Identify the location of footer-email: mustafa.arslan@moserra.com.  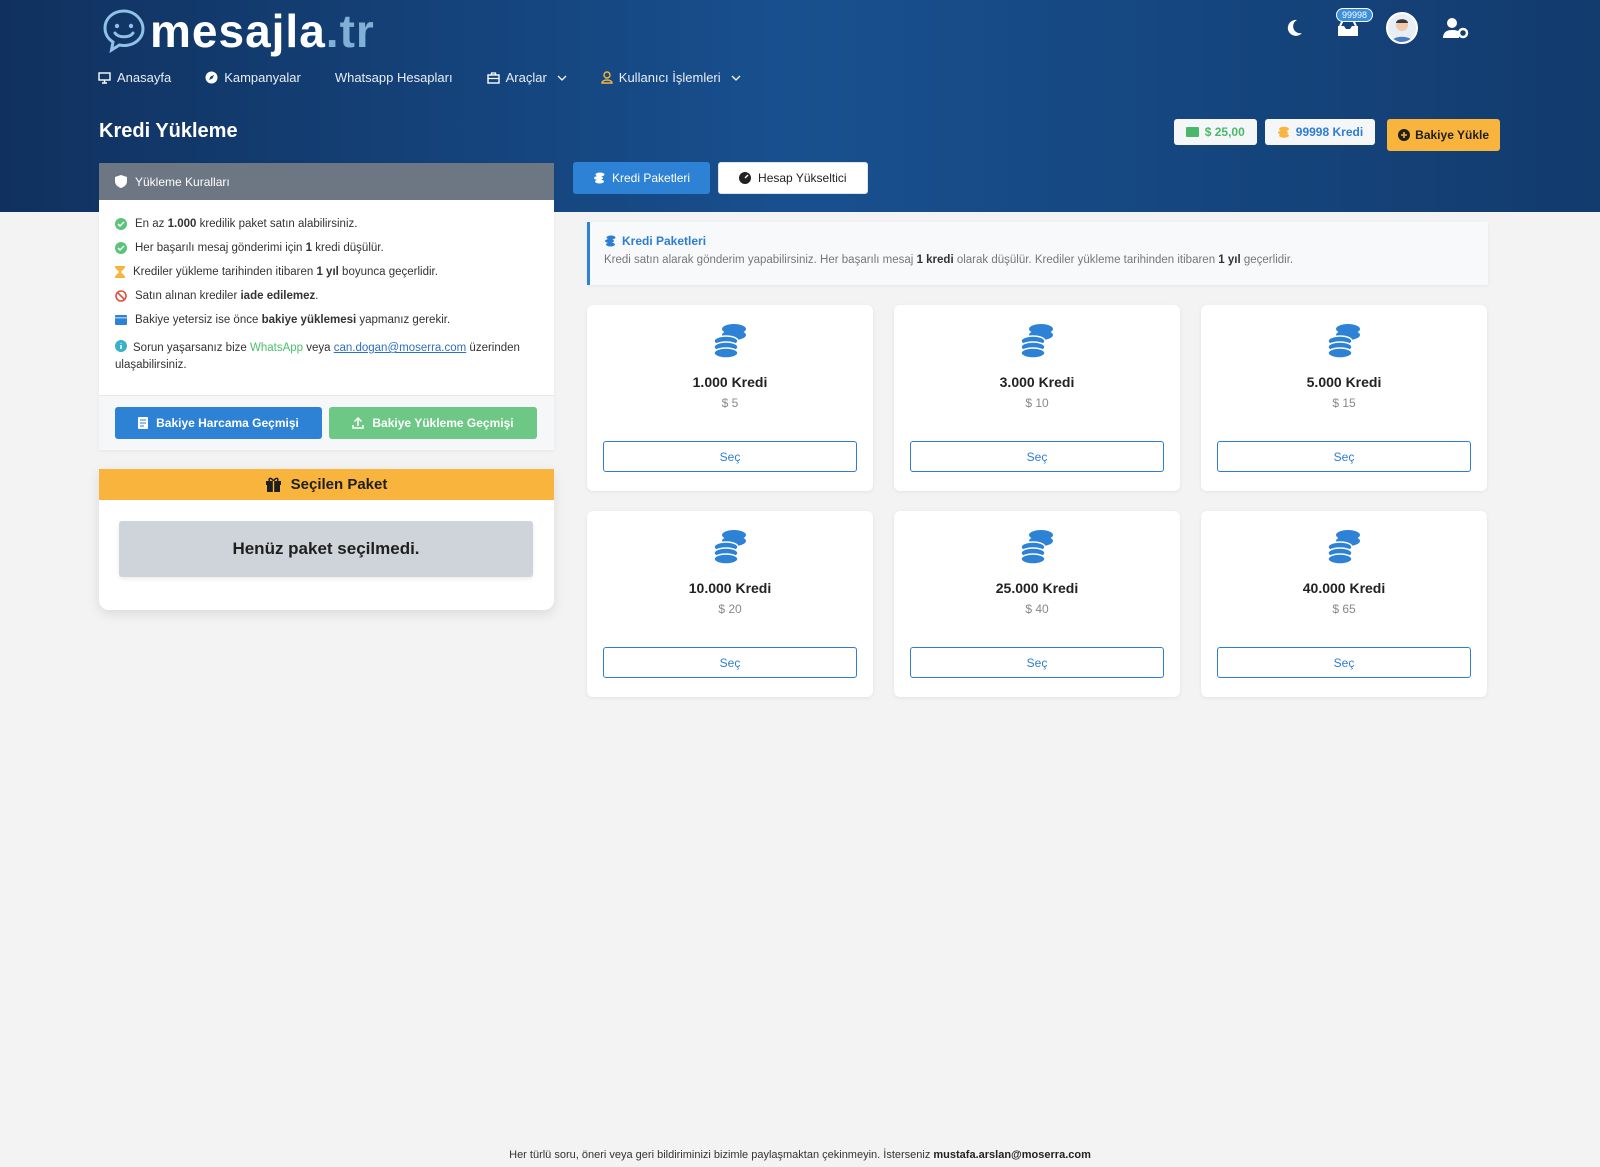
(1011, 1155).